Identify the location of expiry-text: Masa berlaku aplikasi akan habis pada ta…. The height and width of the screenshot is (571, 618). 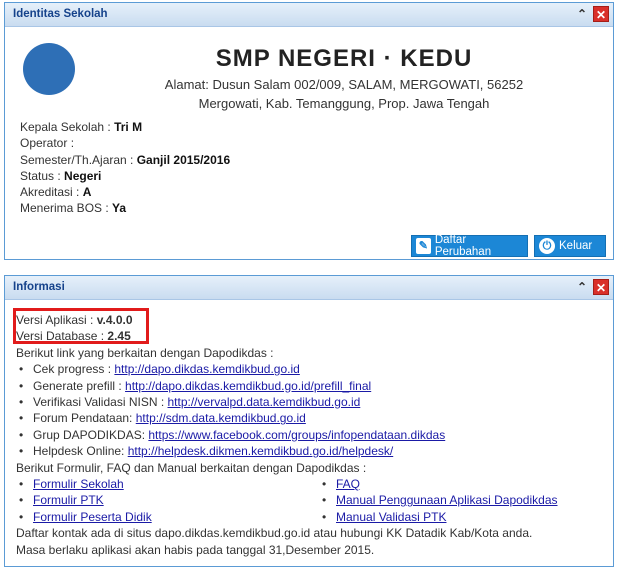
(195, 549).